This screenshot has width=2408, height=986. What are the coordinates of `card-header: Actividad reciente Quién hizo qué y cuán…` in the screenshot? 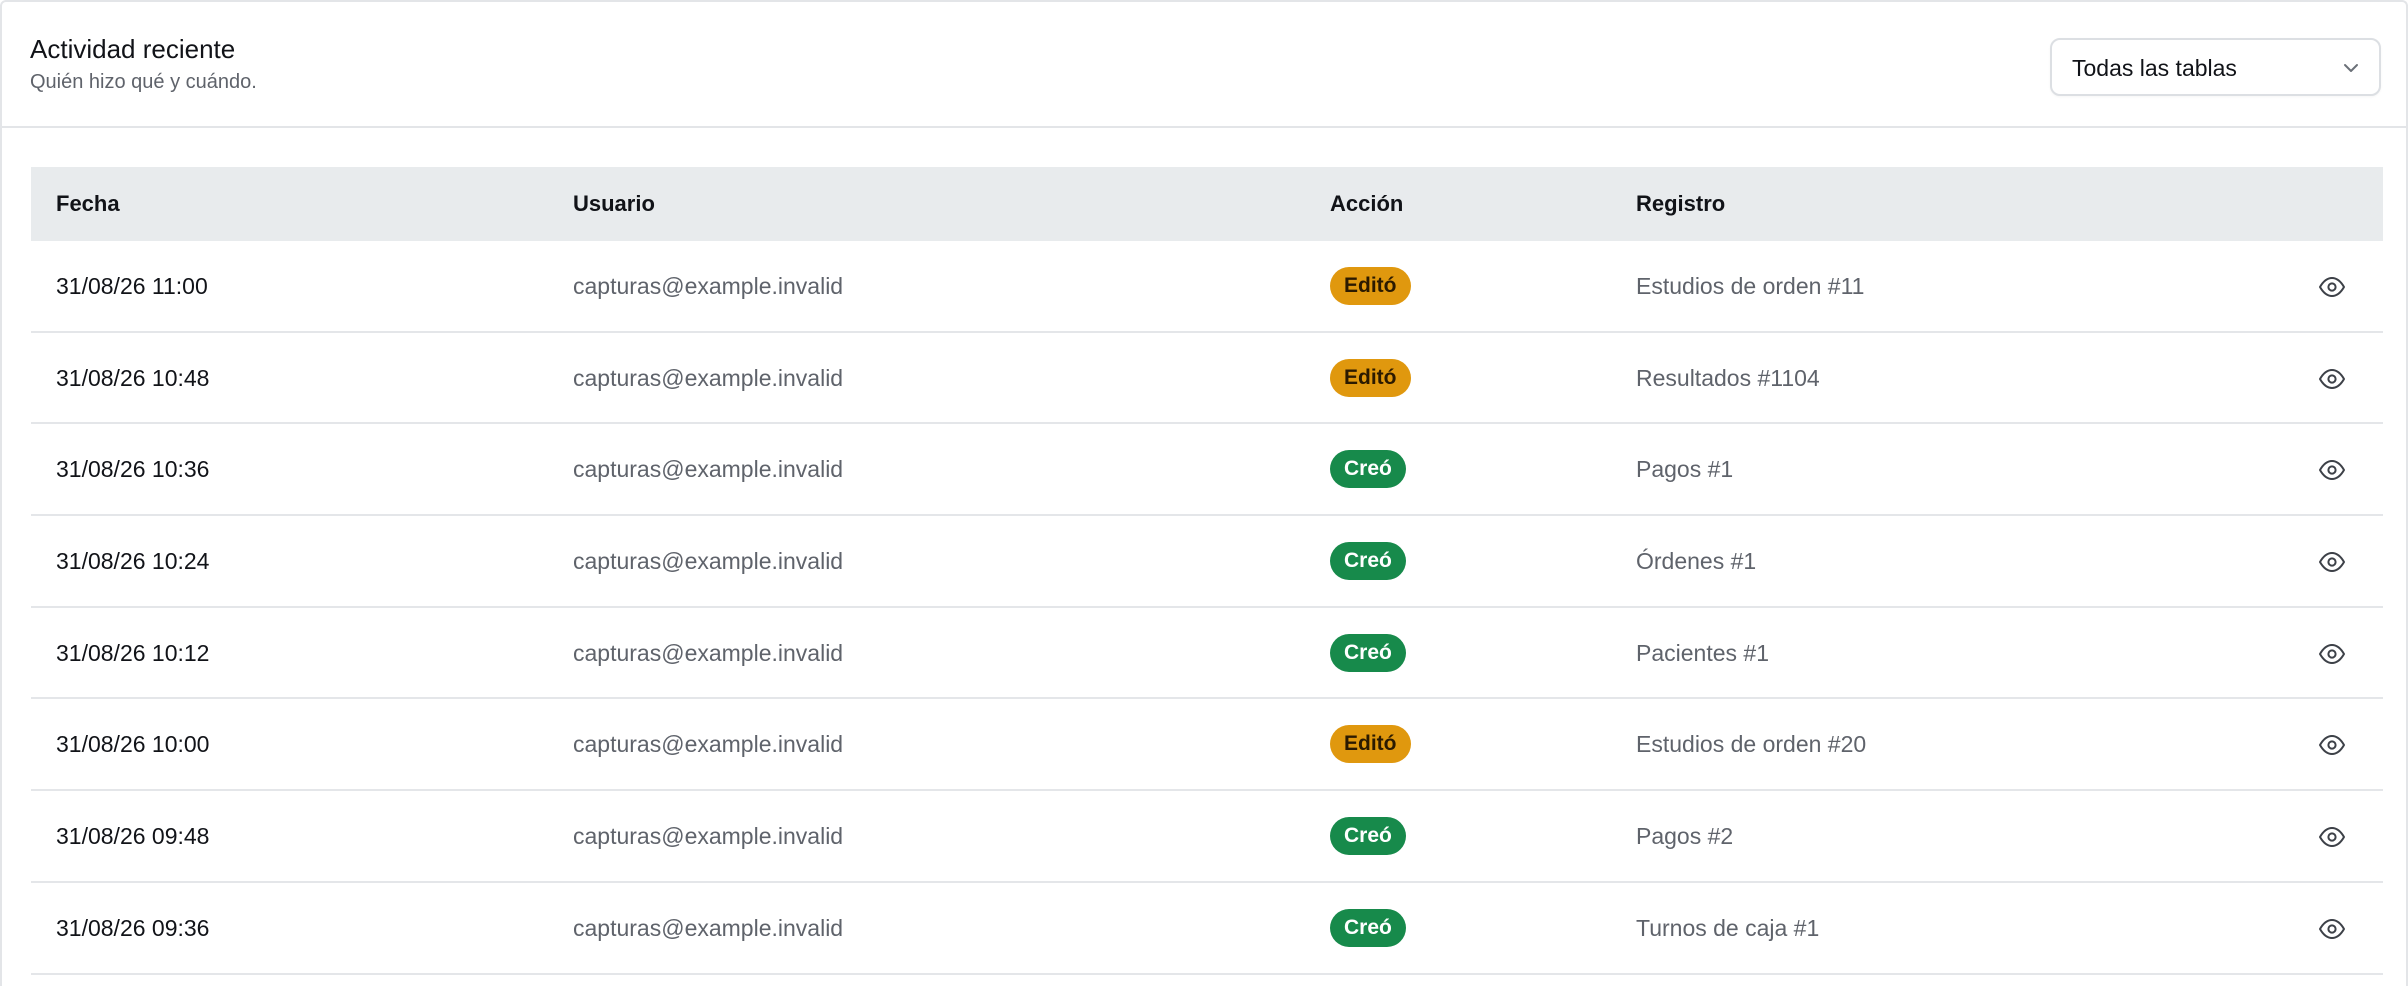 It's located at (1204, 65).